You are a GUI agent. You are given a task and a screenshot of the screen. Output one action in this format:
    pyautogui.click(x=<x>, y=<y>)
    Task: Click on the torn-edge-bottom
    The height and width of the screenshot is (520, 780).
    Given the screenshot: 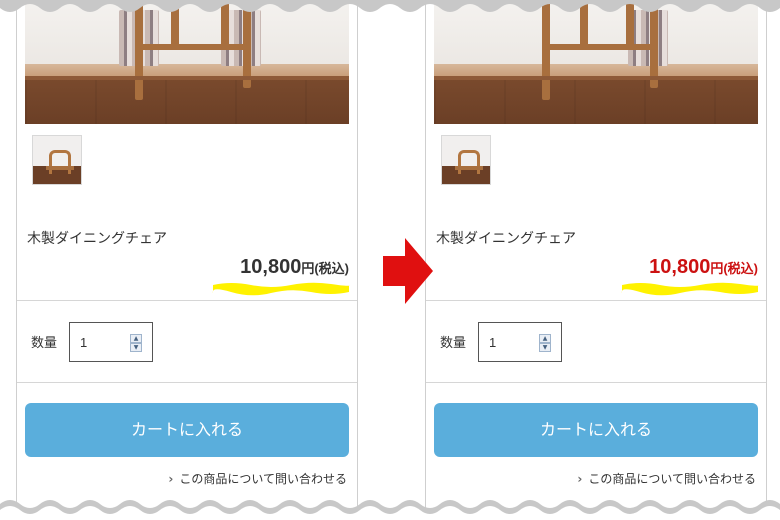 What is the action you would take?
    pyautogui.click(x=390, y=510)
    